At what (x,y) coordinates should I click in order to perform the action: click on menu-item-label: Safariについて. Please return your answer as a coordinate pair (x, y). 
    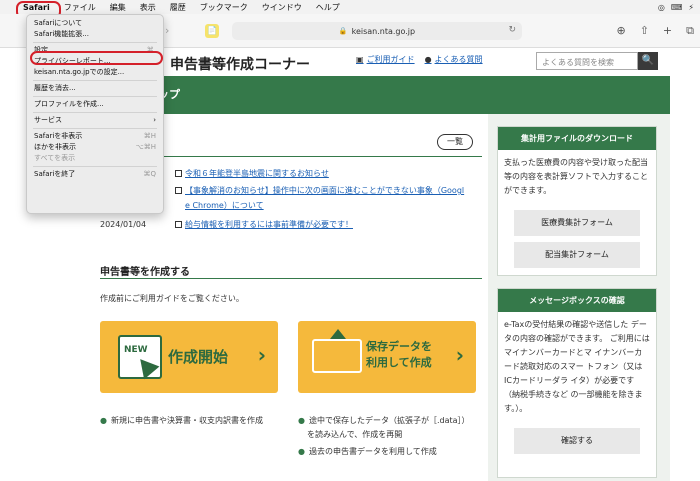
    Looking at the image, I should click on (58, 23).